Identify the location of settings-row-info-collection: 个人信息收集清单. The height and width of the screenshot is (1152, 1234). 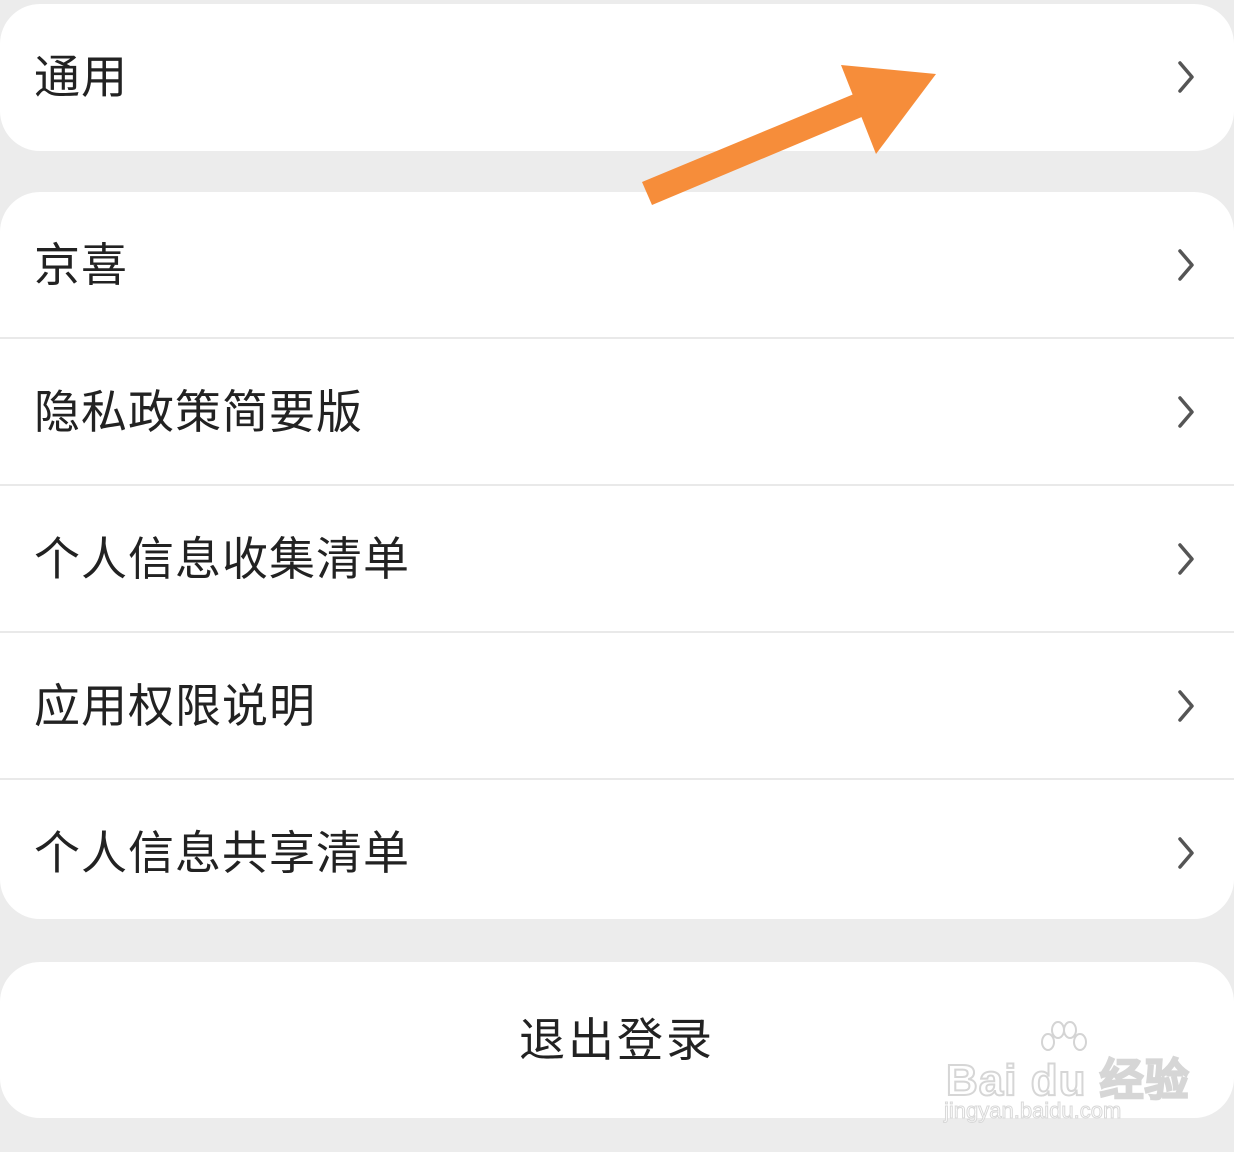
(617, 557).